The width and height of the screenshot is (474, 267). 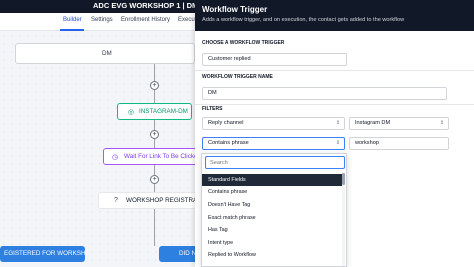 What do you see at coordinates (272, 205) in the screenshot?
I see `dropdown-option: Doesn't Have Tag` at bounding box center [272, 205].